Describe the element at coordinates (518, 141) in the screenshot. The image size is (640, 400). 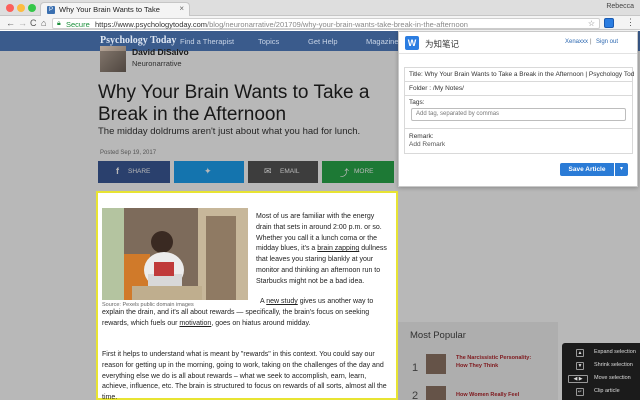
I see `remark-field: Remark: Add Remark` at that location.